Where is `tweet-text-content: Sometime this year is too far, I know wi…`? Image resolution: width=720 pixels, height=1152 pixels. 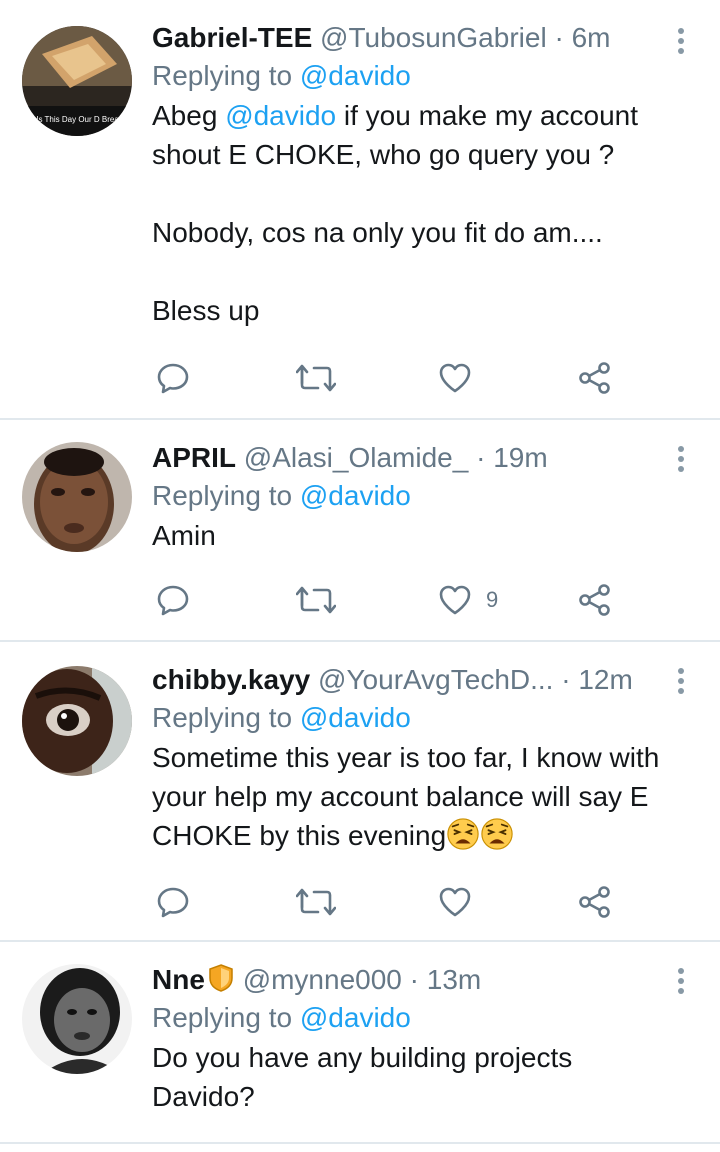
tweet-text-content: Sometime this year is too far, I know wi… is located at coordinates (406, 796).